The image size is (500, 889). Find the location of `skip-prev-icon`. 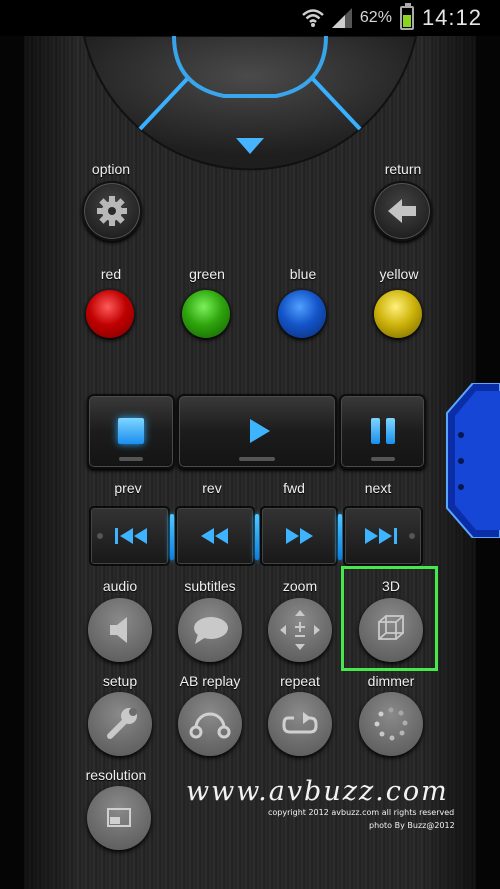

skip-prev-icon is located at coordinates (131, 536).